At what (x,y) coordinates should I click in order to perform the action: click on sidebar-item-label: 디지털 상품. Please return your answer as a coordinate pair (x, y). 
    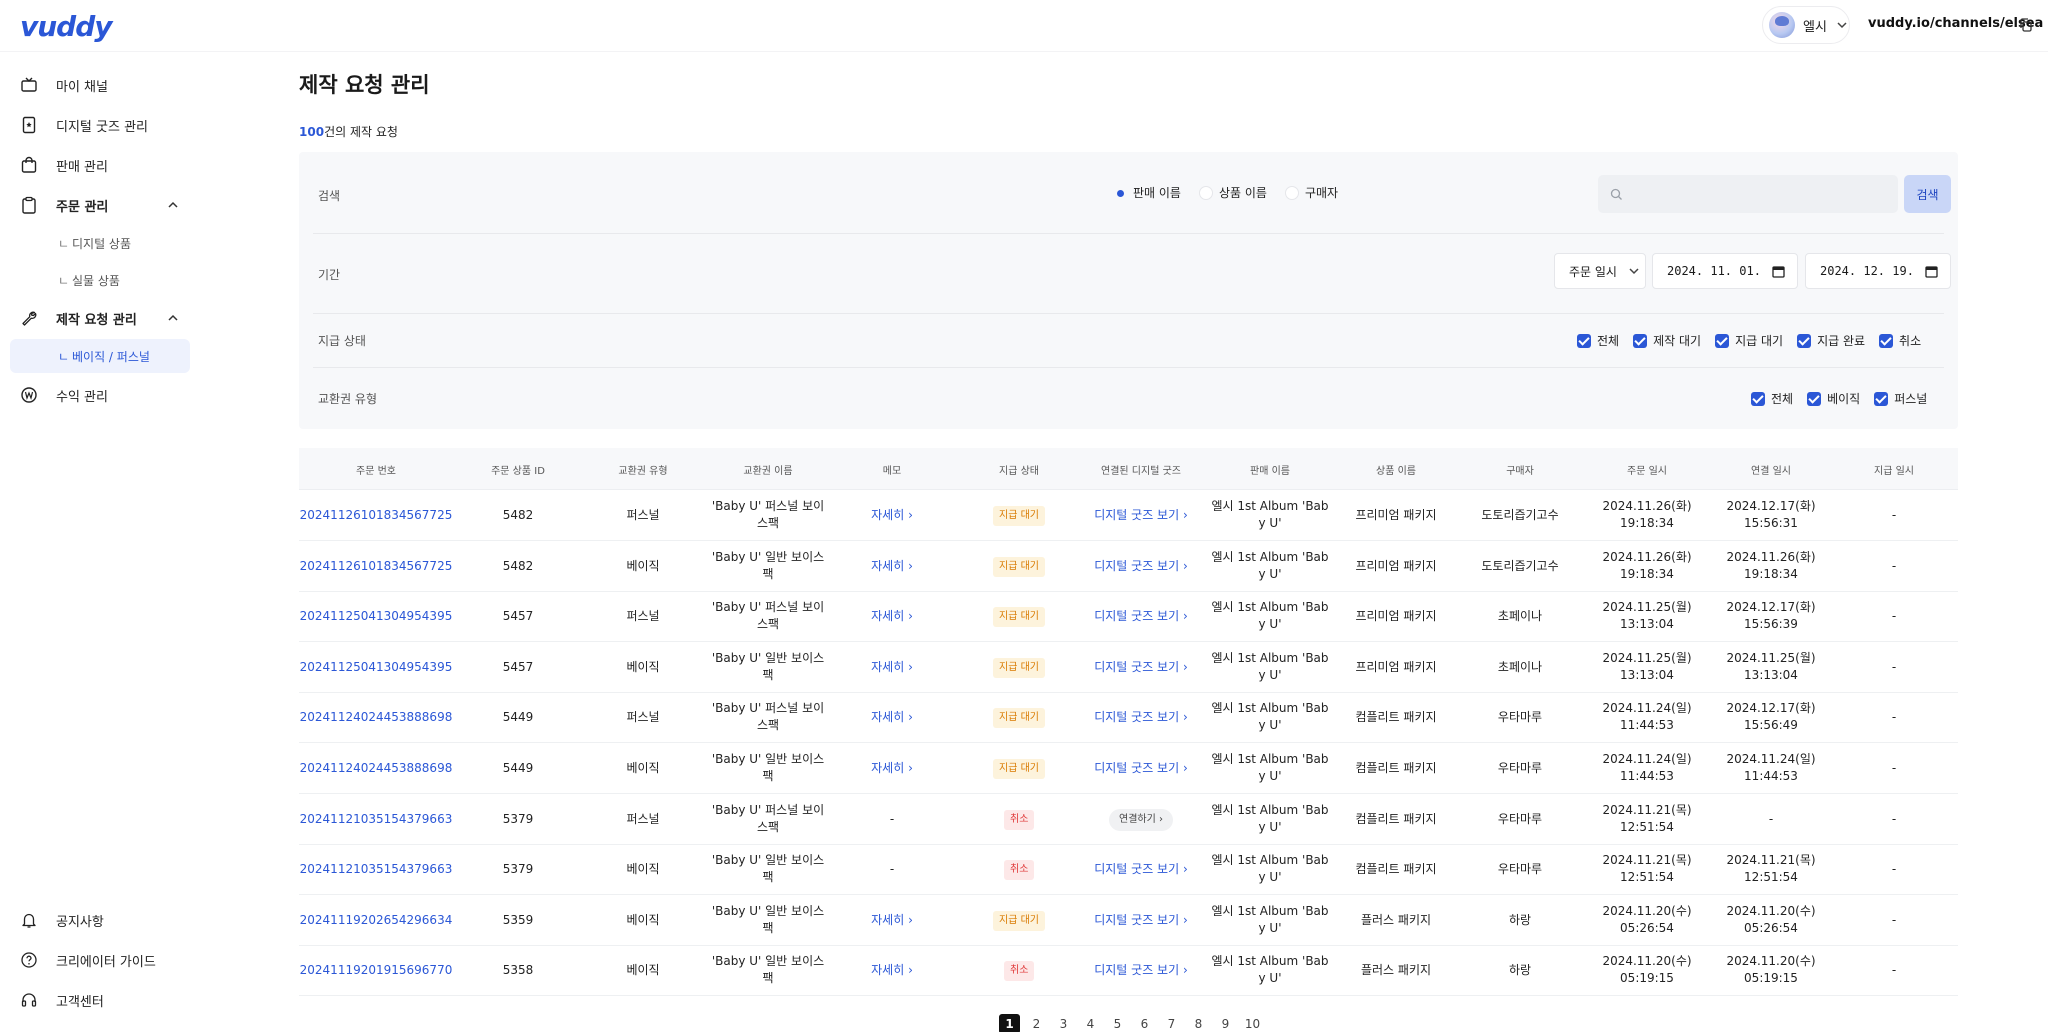
    Looking at the image, I should click on (102, 243).